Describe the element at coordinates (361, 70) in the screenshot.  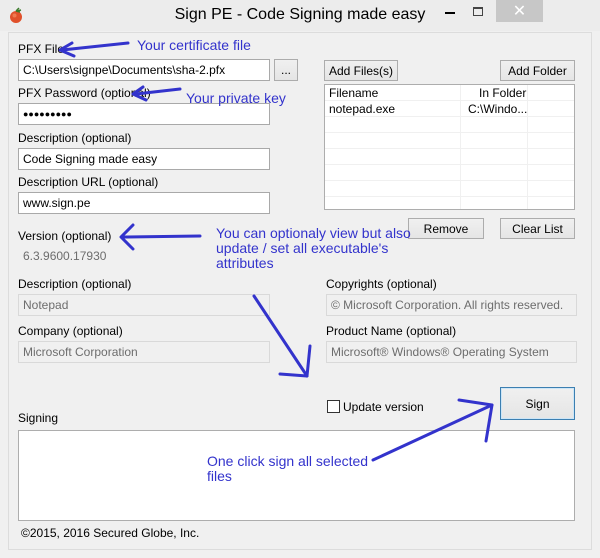
I see `add-files-button: Add Files(s)` at that location.